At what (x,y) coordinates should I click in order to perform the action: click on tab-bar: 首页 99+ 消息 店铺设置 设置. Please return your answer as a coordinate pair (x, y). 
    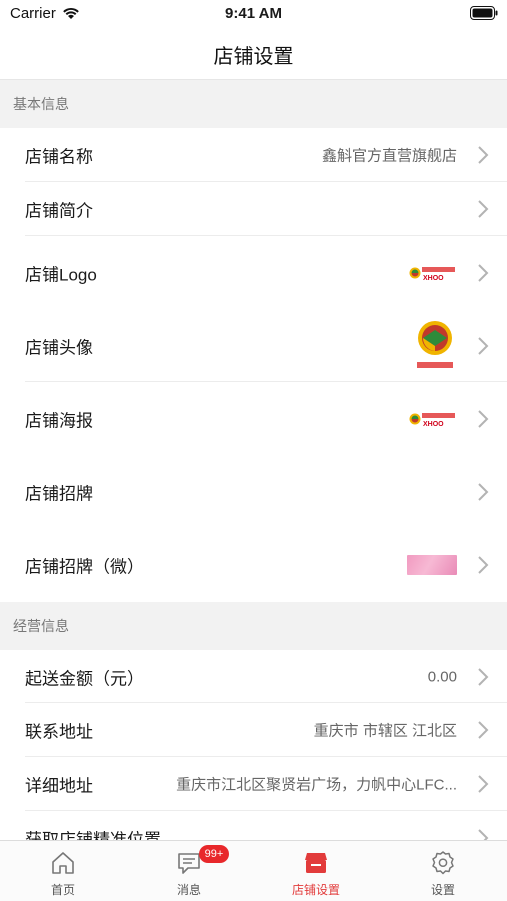
    Looking at the image, I should click on (253, 870).